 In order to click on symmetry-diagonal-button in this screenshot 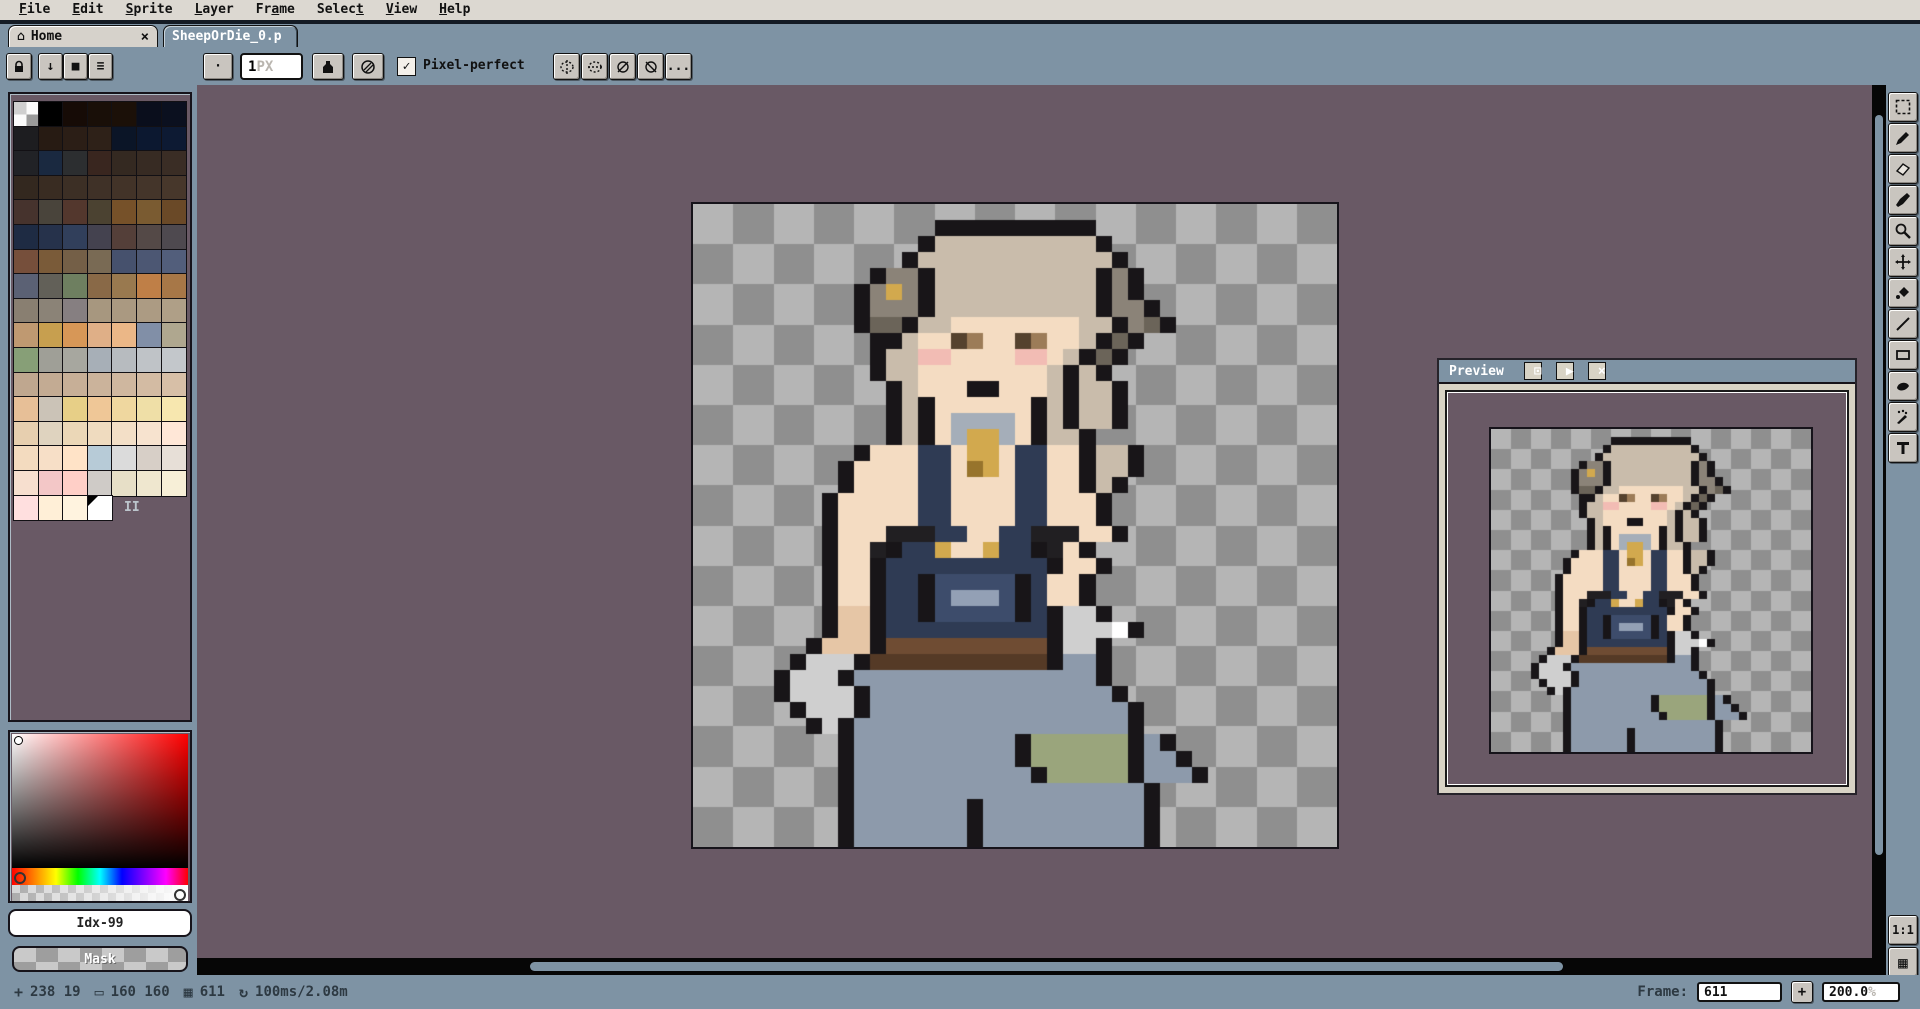, I will do `click(622, 66)`.